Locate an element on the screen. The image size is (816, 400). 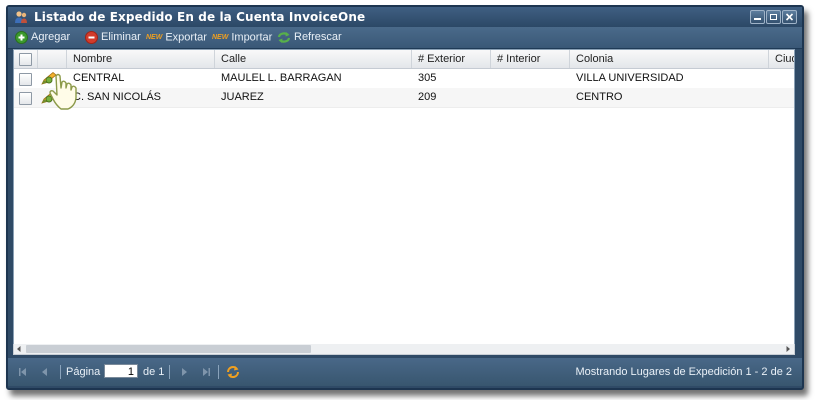
cell-calle: MAULEL L. BARRAGAN is located at coordinates (281, 78).